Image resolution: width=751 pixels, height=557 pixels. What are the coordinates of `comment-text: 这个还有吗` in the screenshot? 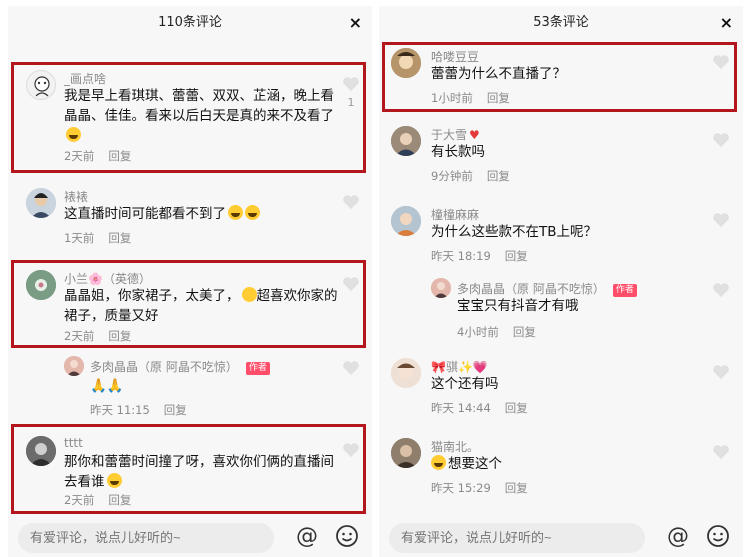 It's located at (465, 384).